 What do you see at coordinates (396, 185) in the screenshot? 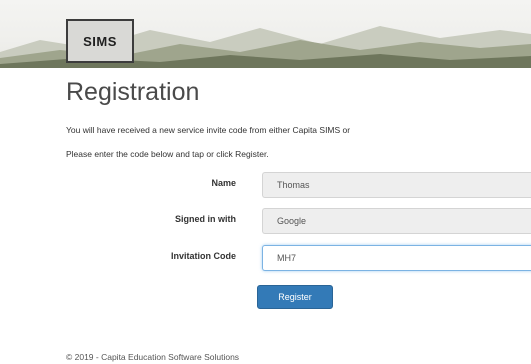
I see `name-field` at bounding box center [396, 185].